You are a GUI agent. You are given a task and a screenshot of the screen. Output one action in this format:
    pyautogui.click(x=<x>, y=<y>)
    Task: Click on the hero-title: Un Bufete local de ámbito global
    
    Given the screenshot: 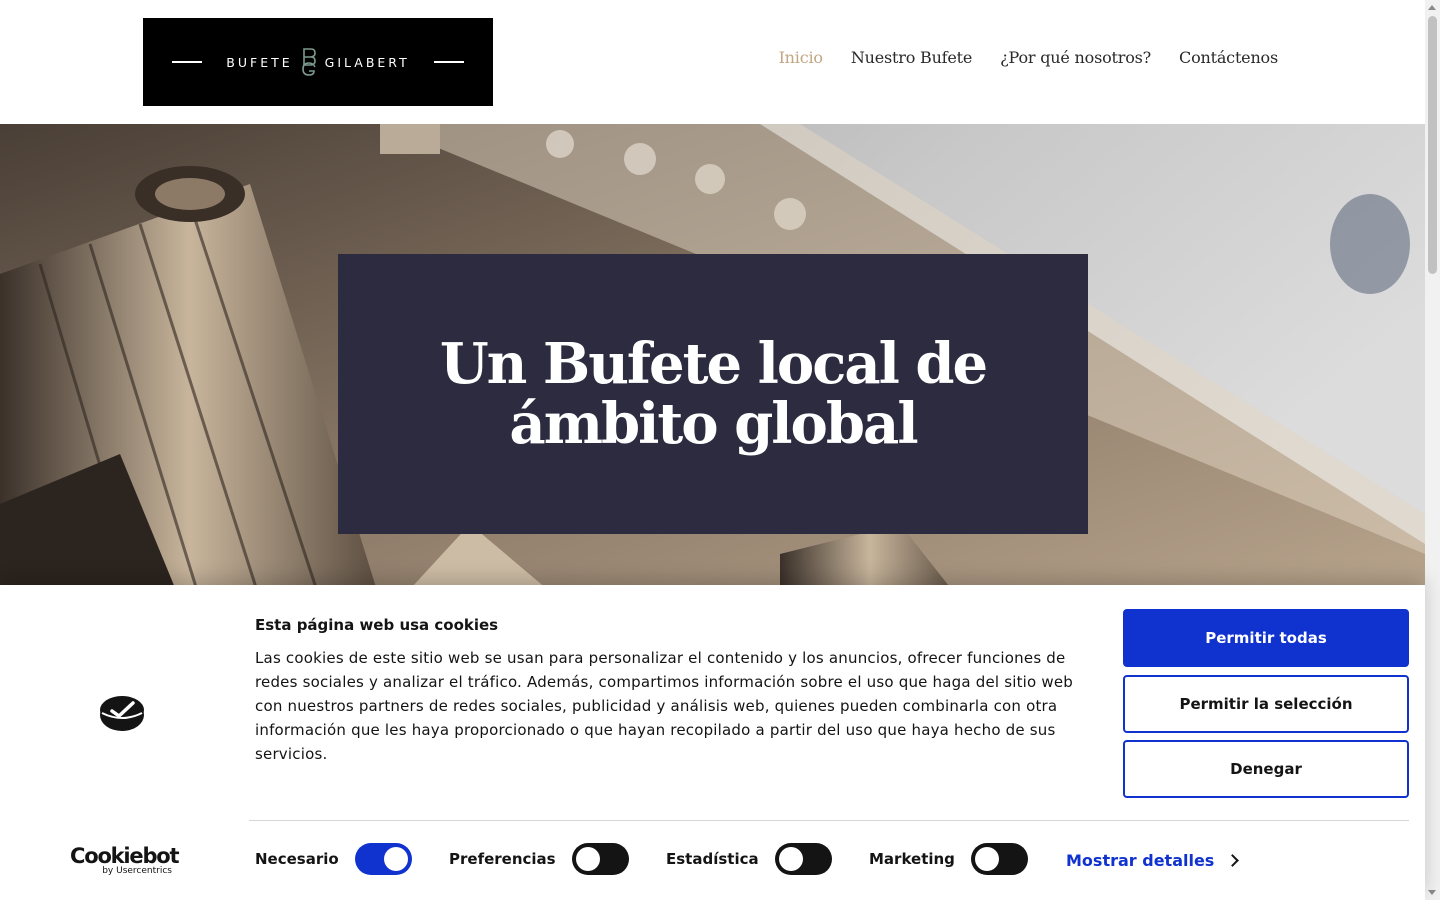 What is the action you would take?
    pyautogui.click(x=713, y=394)
    